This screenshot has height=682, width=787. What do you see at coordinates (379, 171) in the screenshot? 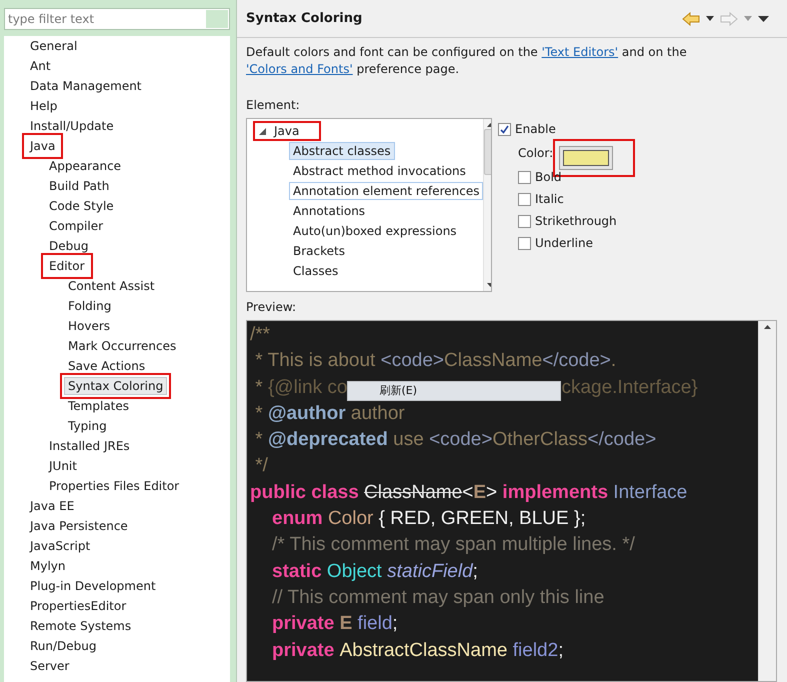
I see `element-item: Abstract method invocations` at bounding box center [379, 171].